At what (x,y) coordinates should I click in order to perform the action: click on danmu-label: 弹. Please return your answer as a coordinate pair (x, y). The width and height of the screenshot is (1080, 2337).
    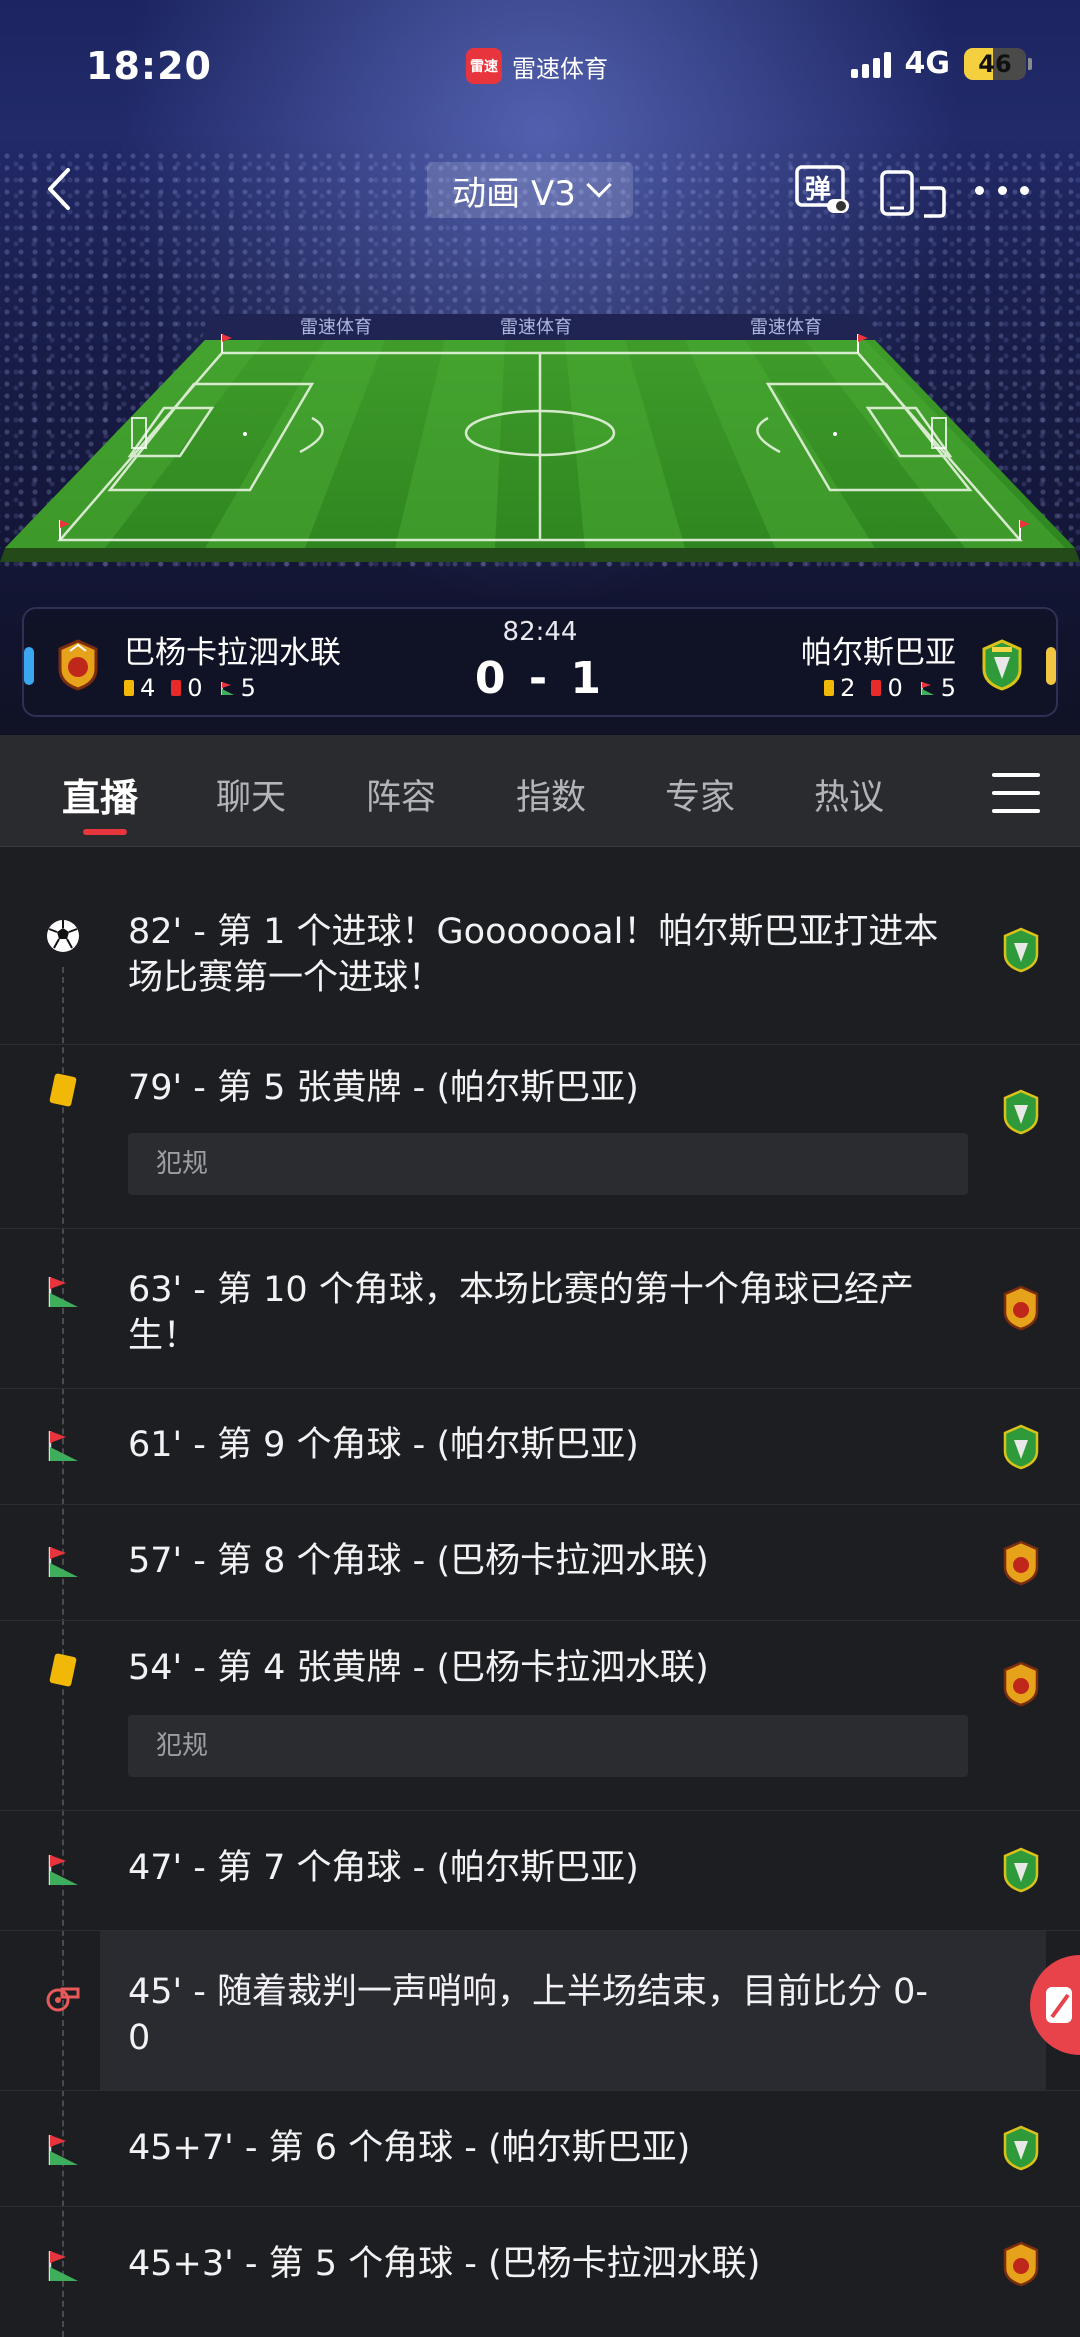
    Looking at the image, I should click on (818, 190).